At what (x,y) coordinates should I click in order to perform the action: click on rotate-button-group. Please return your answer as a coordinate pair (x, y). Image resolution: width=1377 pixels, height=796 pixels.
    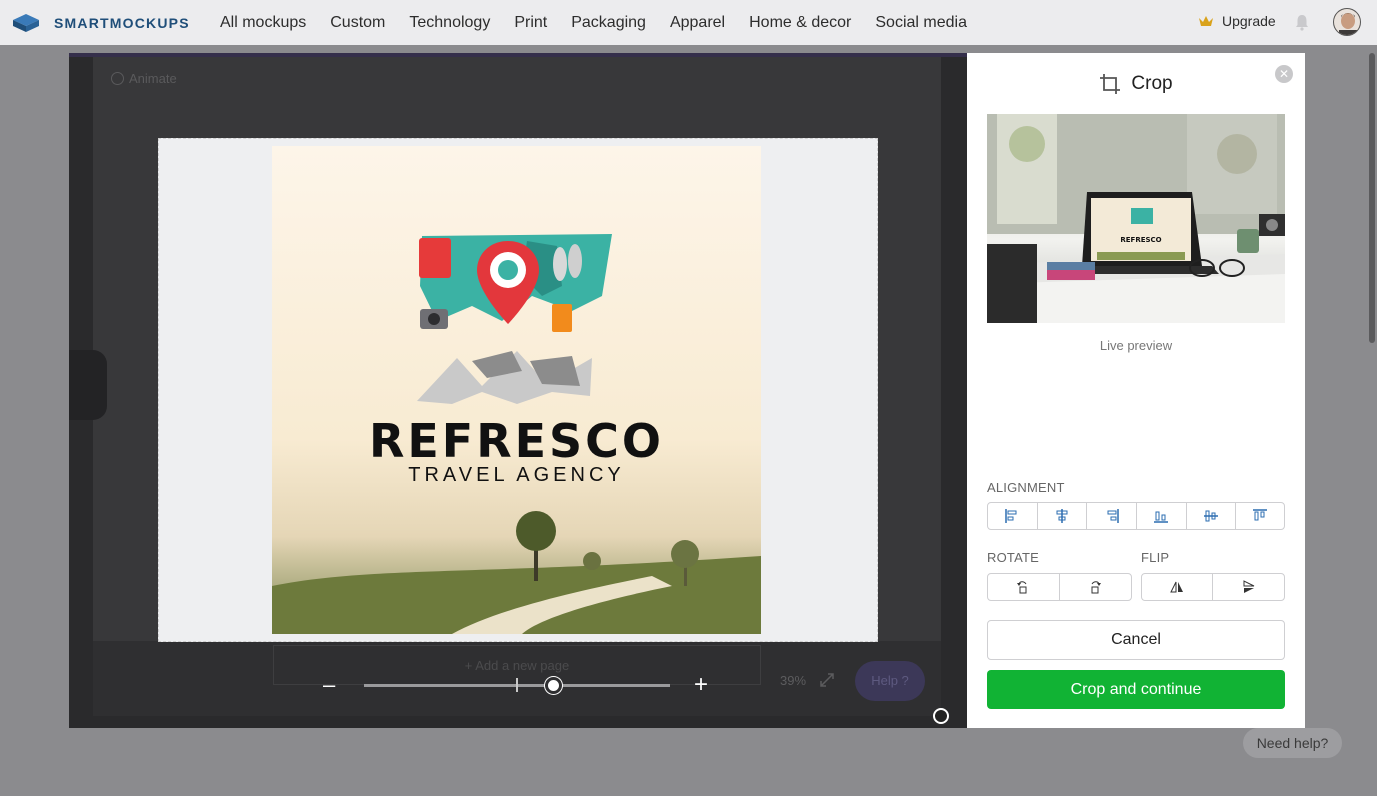
    Looking at the image, I should click on (1059, 587).